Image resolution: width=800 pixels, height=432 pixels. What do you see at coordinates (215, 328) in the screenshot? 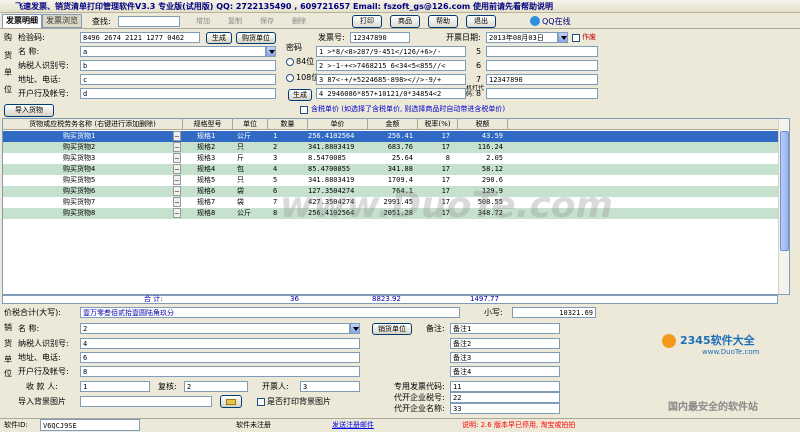
I see `seller-name-field` at bounding box center [215, 328].